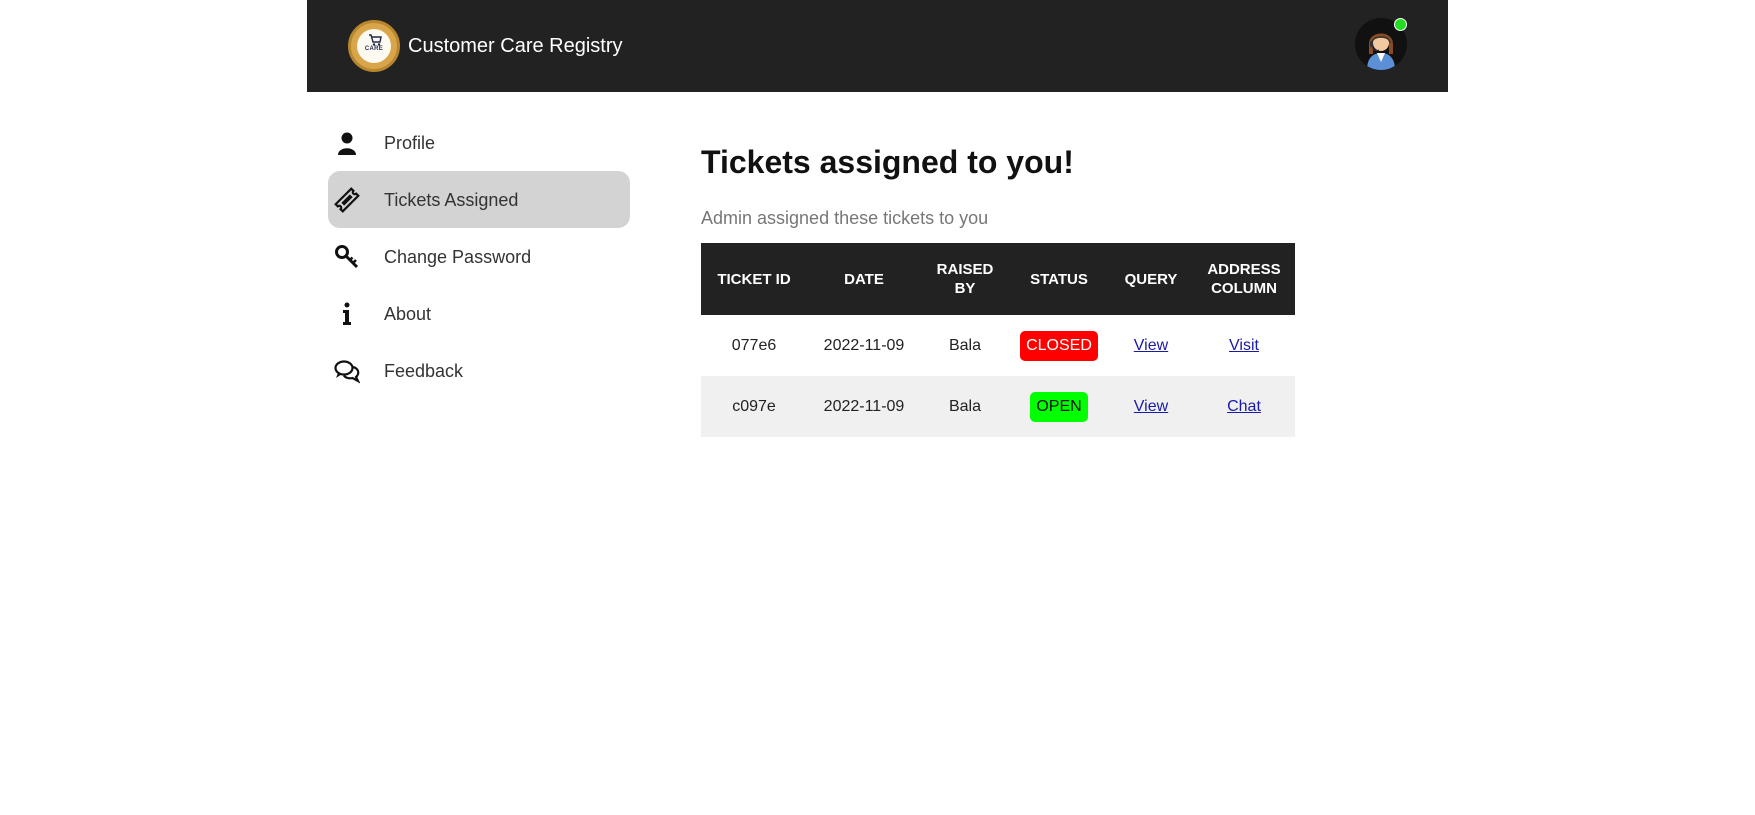 The image size is (1755, 815). Describe the element at coordinates (864, 279) in the screenshot. I see `column-header-date: DATE` at that location.